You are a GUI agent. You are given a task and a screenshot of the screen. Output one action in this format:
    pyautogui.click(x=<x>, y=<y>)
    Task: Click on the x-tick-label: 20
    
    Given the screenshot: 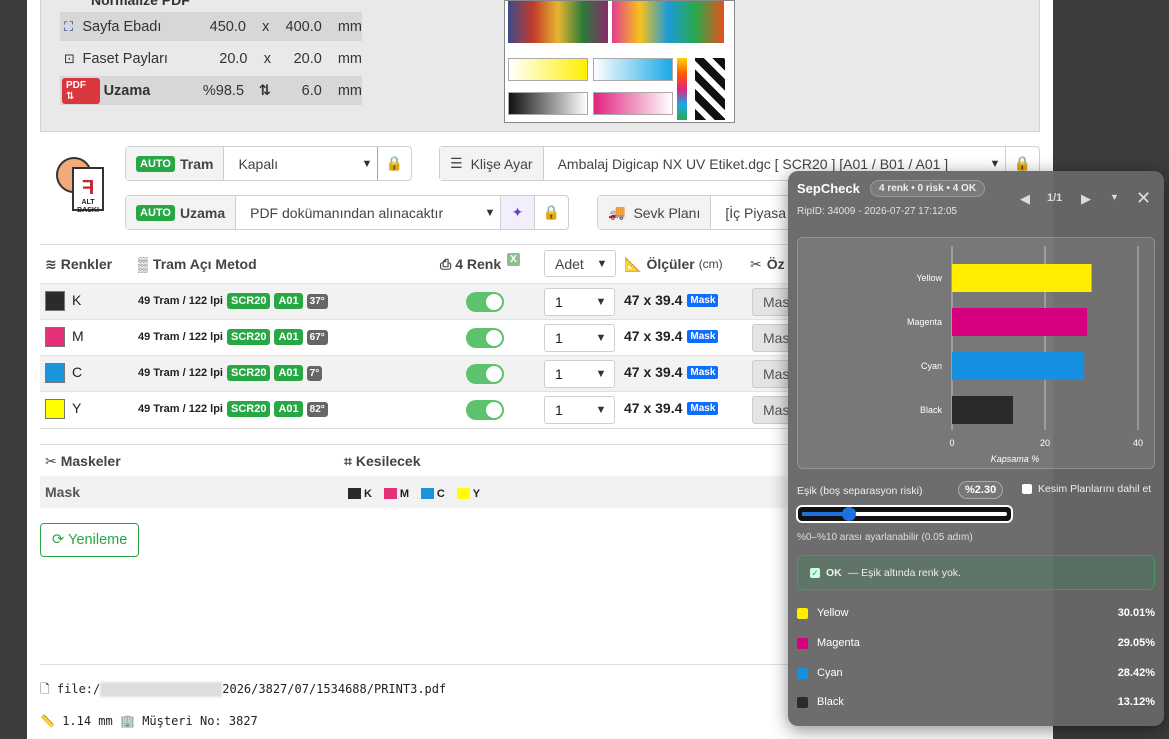 What is the action you would take?
    pyautogui.click(x=1045, y=443)
    